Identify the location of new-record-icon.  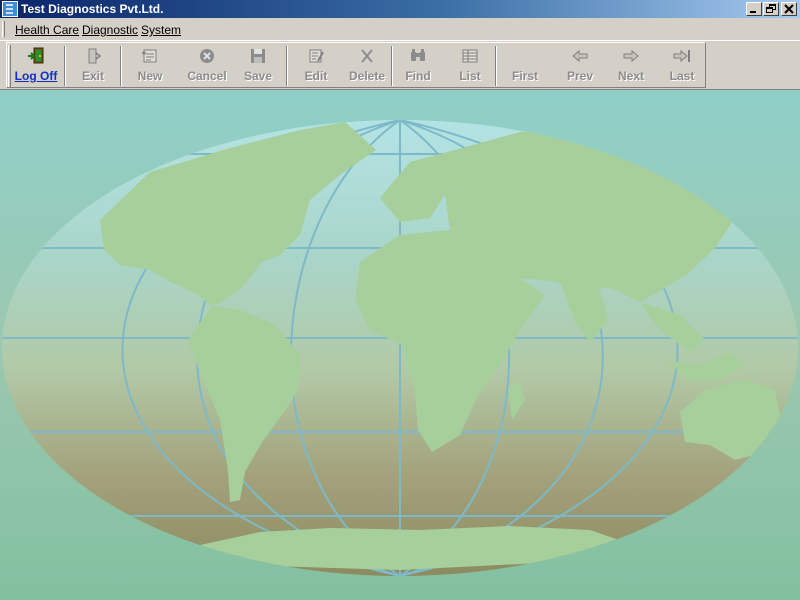
(149, 56).